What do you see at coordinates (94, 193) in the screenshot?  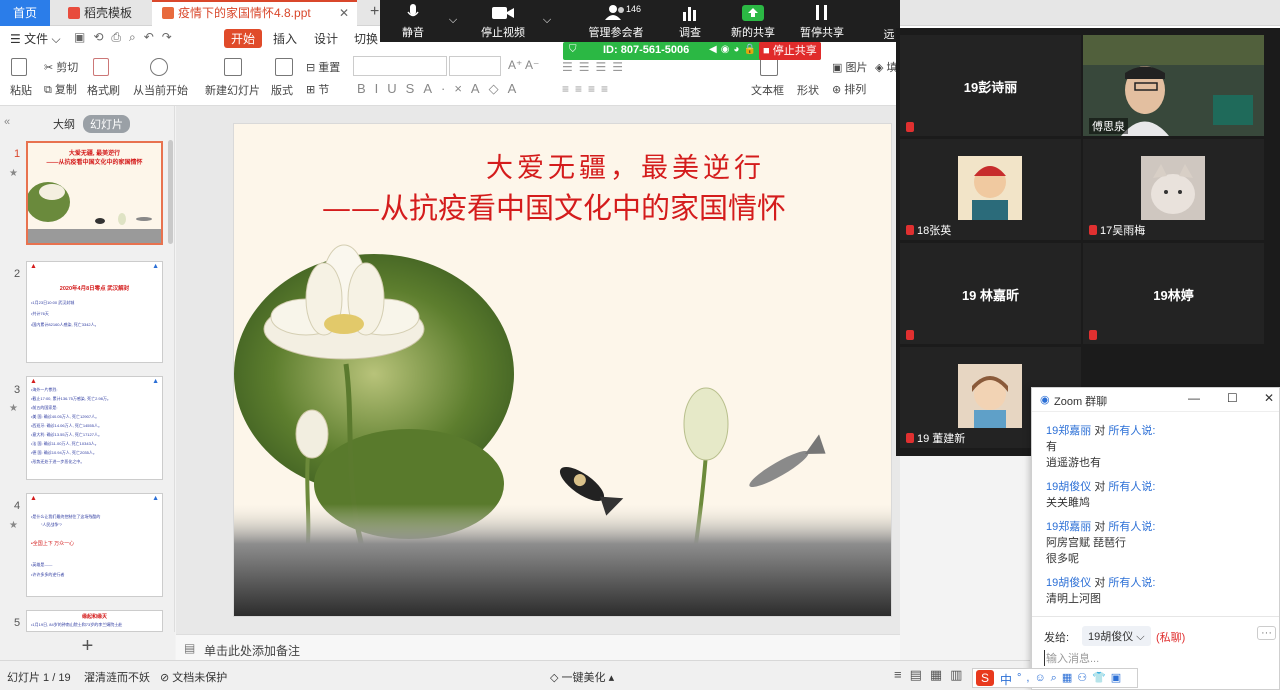 I see `thumbnail-1: 大爱无疆, 最美逆行 ——从抗疫看中国文化中的家国情怀` at bounding box center [94, 193].